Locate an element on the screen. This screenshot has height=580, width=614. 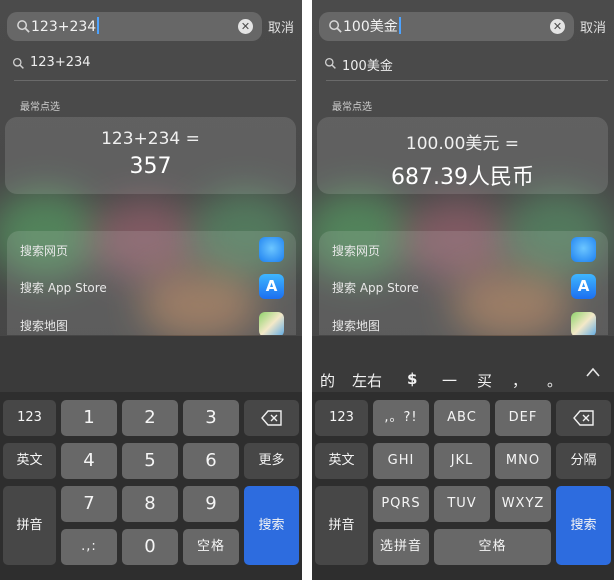
key-punctuation: .,: is located at coordinates (89, 547).